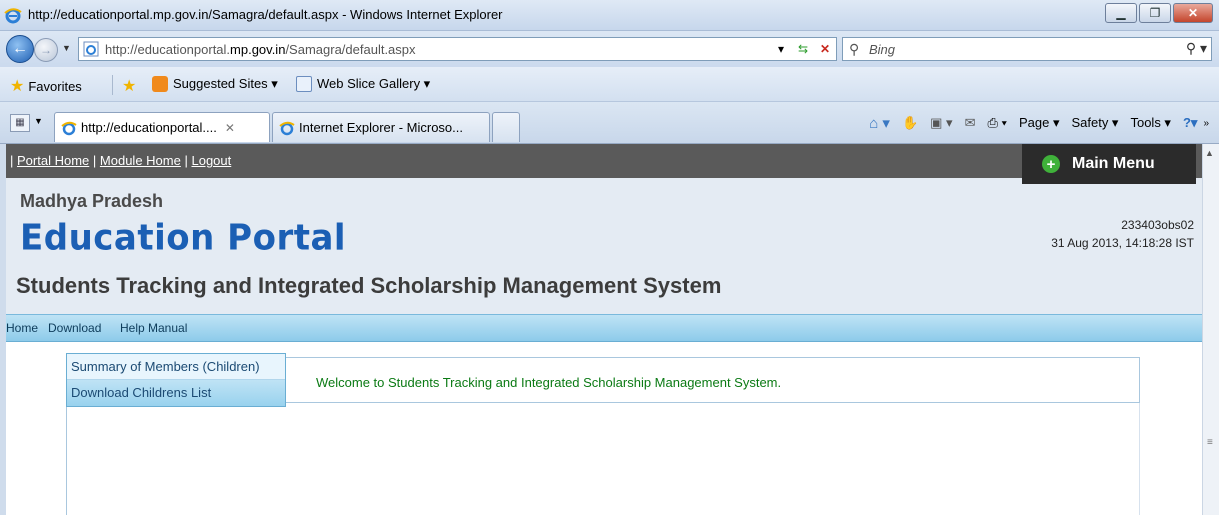 Image resolution: width=1219 pixels, height=515 pixels. I want to click on close-icon: ✕, so click(1193, 13).